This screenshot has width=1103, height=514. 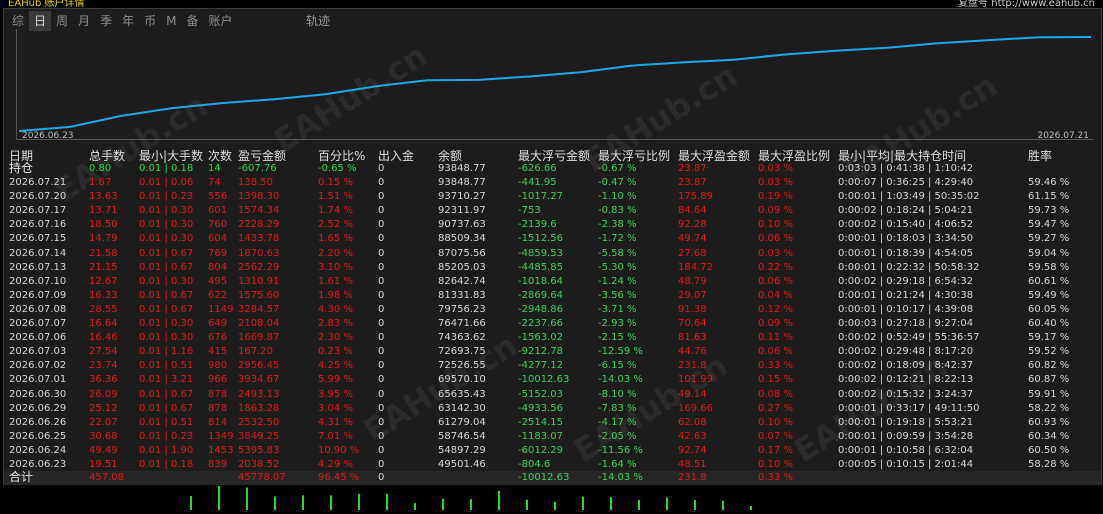 What do you see at coordinates (103, 197) in the screenshot?
I see `cell-lots: 13.63` at bounding box center [103, 197].